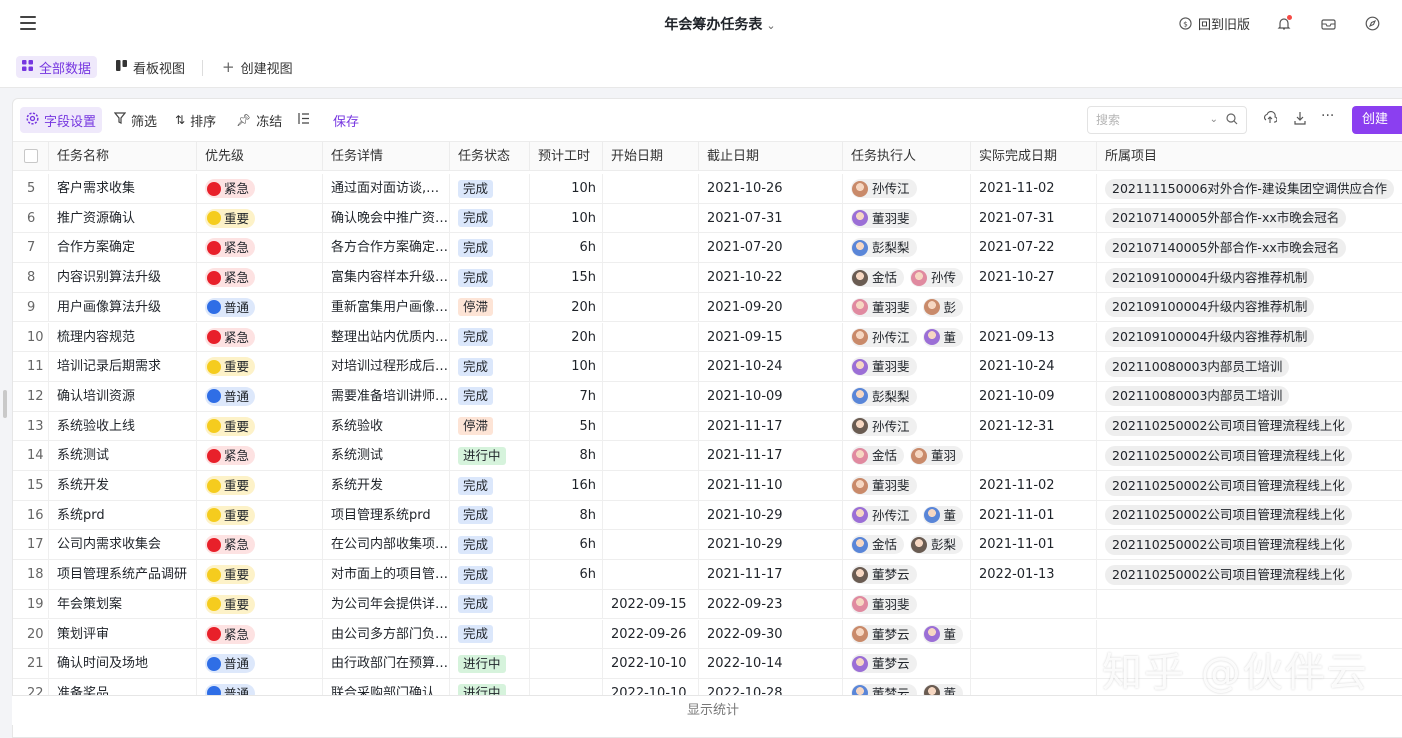 The image size is (1402, 738). I want to click on project-cell, so click(1249, 604).